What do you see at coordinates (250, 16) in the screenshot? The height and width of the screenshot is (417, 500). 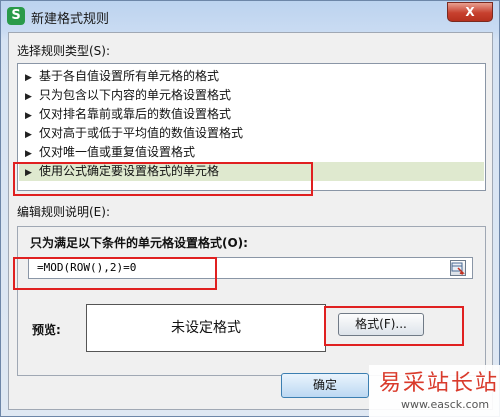 I see `title-bar: S 新建格式规则 X` at bounding box center [250, 16].